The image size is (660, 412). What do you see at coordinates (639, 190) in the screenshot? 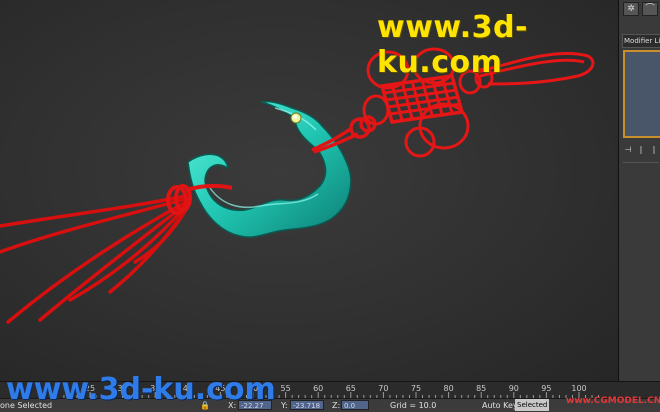
I see `command-panel: ✲ ⌒ Modifier List ⊣ | |` at bounding box center [639, 190].